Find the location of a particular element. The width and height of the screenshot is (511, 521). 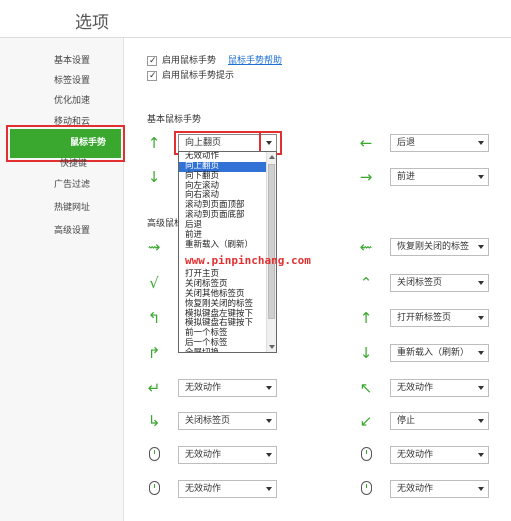

gesture-left-down-icon: ↙ is located at coordinates (366, 421).